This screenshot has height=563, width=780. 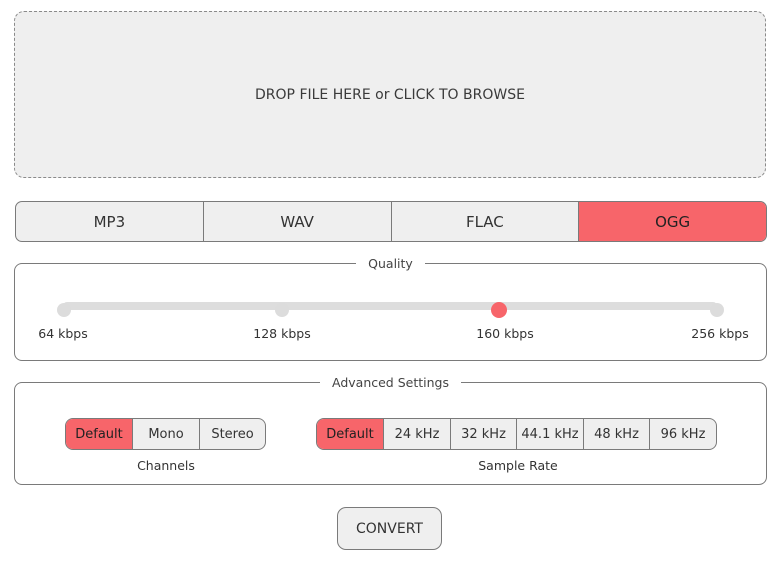 What do you see at coordinates (350, 434) in the screenshot?
I see `sample-rate-option-default: Default` at bounding box center [350, 434].